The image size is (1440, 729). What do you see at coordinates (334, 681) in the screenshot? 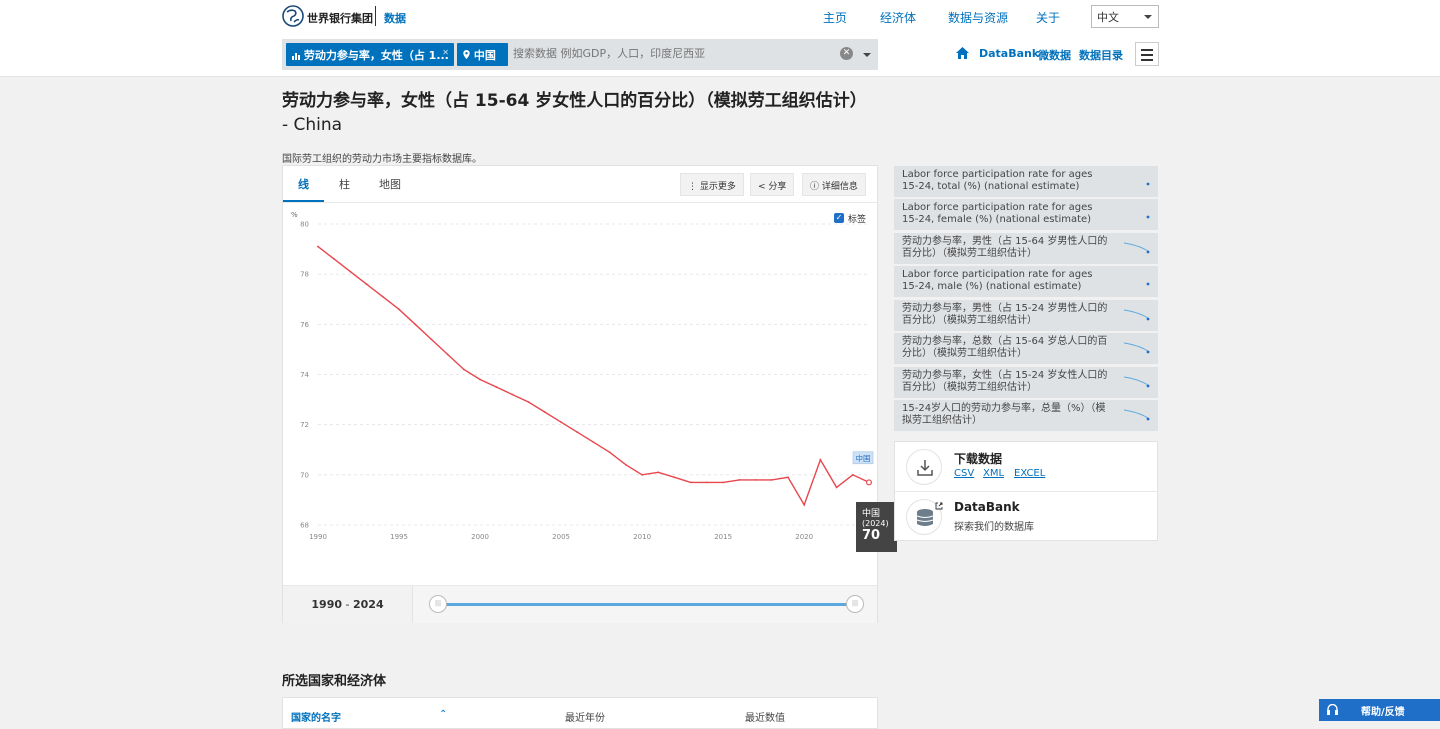
I see `countries-section-title: 所选国家和经济体` at bounding box center [334, 681].